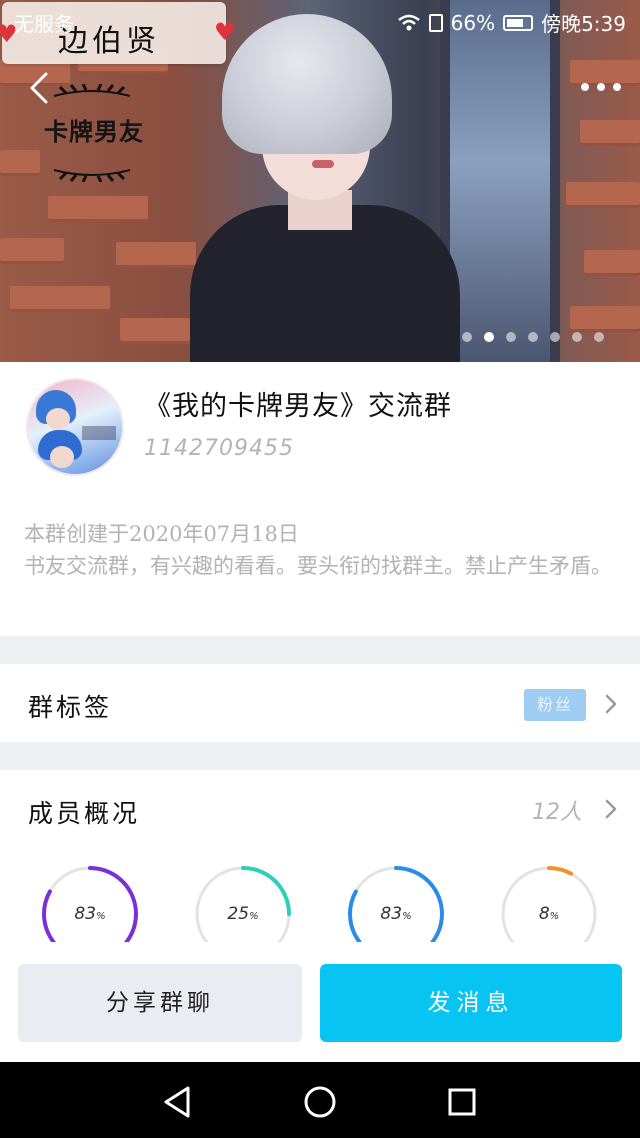  I want to click on members-label: 成员概况, so click(84, 813).